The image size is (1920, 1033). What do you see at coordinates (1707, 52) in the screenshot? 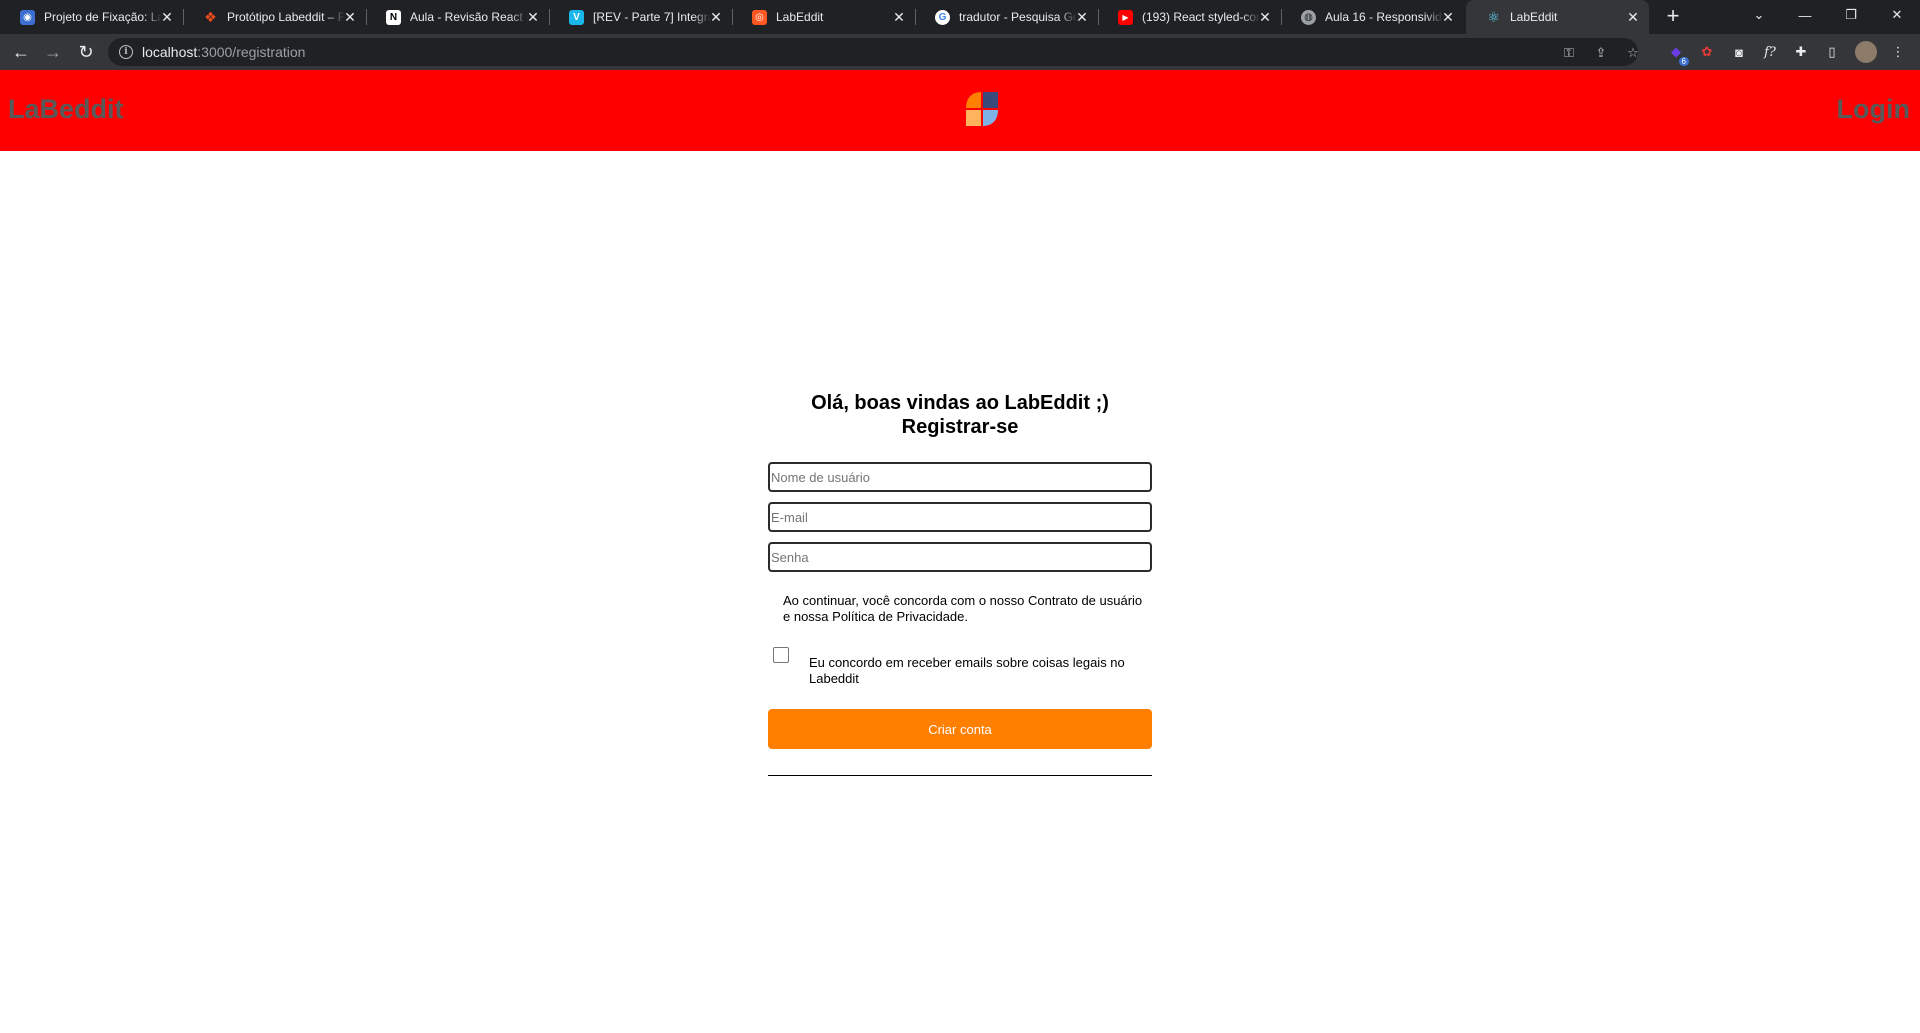
I see `color-picker-icon: ✿` at bounding box center [1707, 52].